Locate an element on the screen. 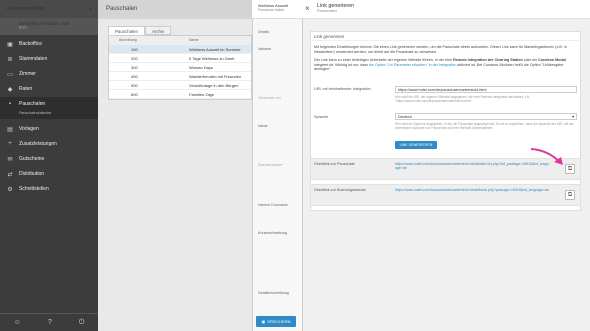 Image resolution: width=590 pixels, height=331 pixels. sidebar-item-distribution: ⇄ Distribution is located at coordinates (49, 174).